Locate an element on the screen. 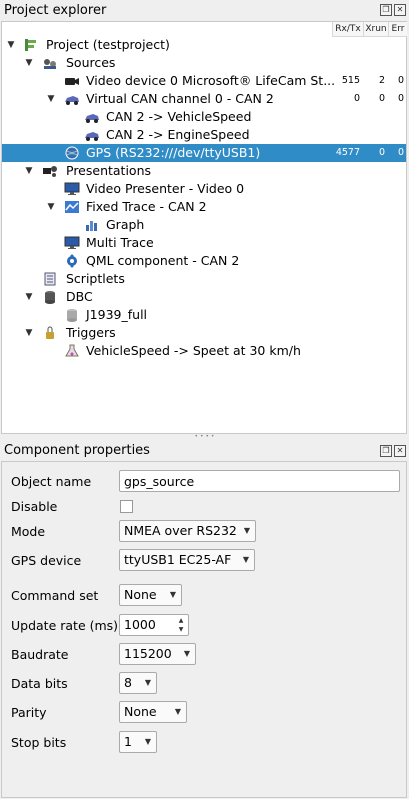  tree-item-sources: ▼ Sources is located at coordinates (204, 63).